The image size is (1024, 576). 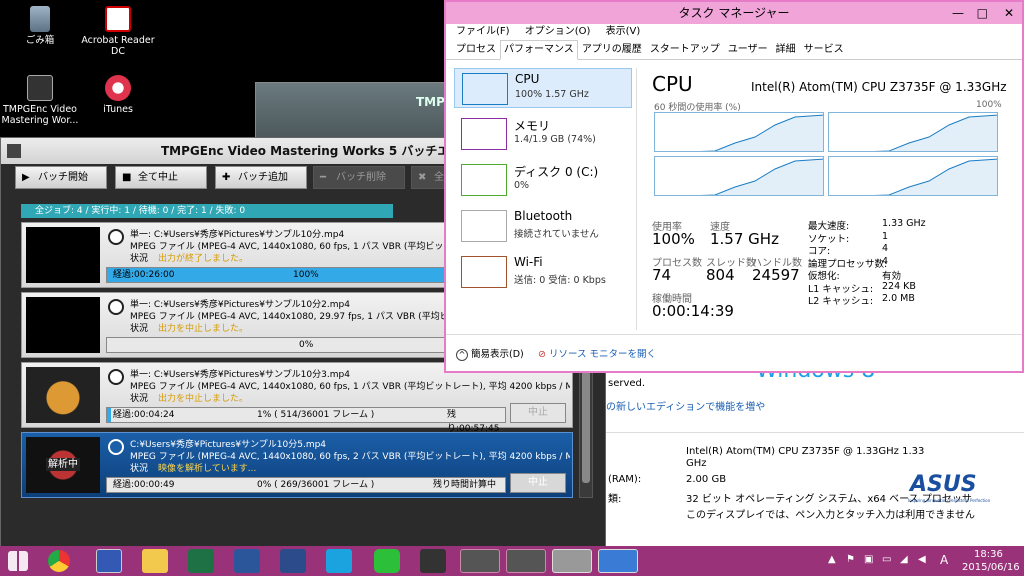 What do you see at coordinates (476, 50) in the screenshot?
I see `tab-processes: プロセス` at bounding box center [476, 50].